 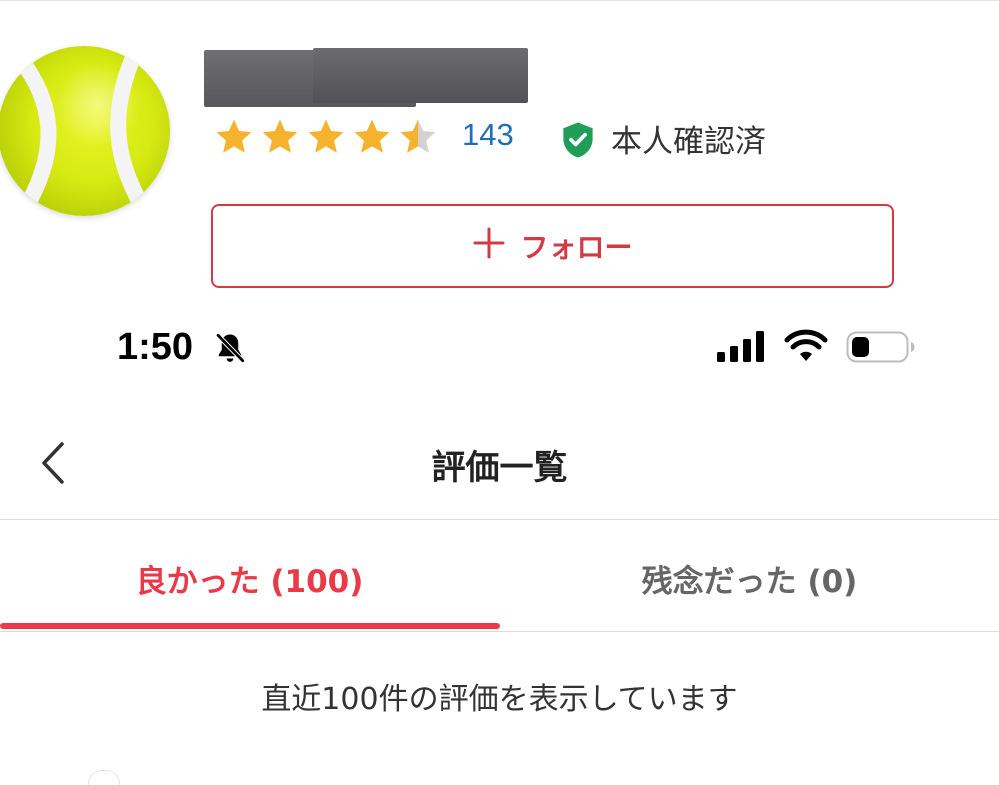 I want to click on plus-icon, so click(x=489, y=246).